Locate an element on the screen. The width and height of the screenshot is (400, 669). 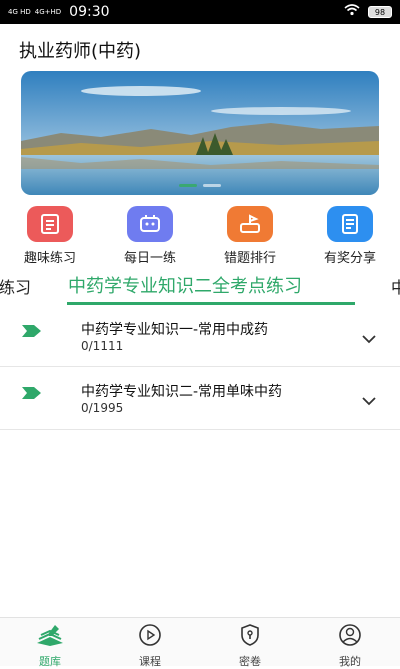
page-title: 执业药师(中药) is located at coordinates (80, 51).